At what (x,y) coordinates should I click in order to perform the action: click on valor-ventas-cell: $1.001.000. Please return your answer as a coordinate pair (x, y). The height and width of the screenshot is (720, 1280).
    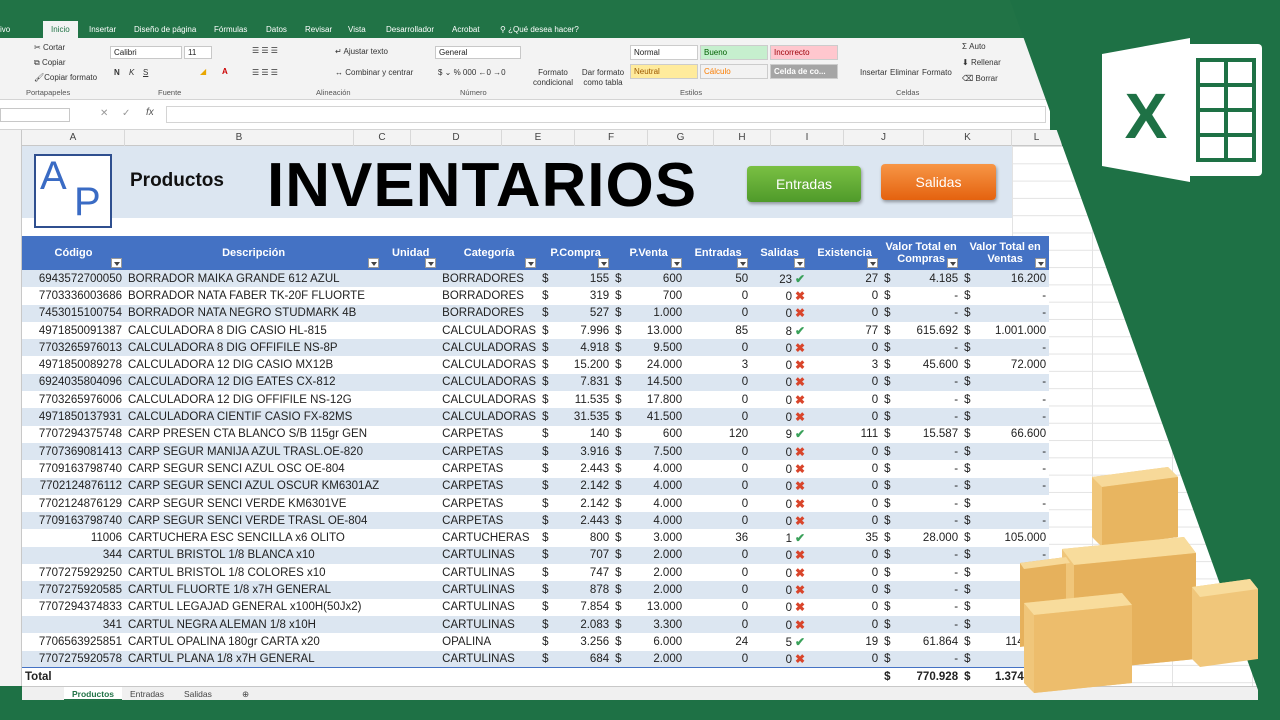
    Looking at the image, I should click on (1005, 330).